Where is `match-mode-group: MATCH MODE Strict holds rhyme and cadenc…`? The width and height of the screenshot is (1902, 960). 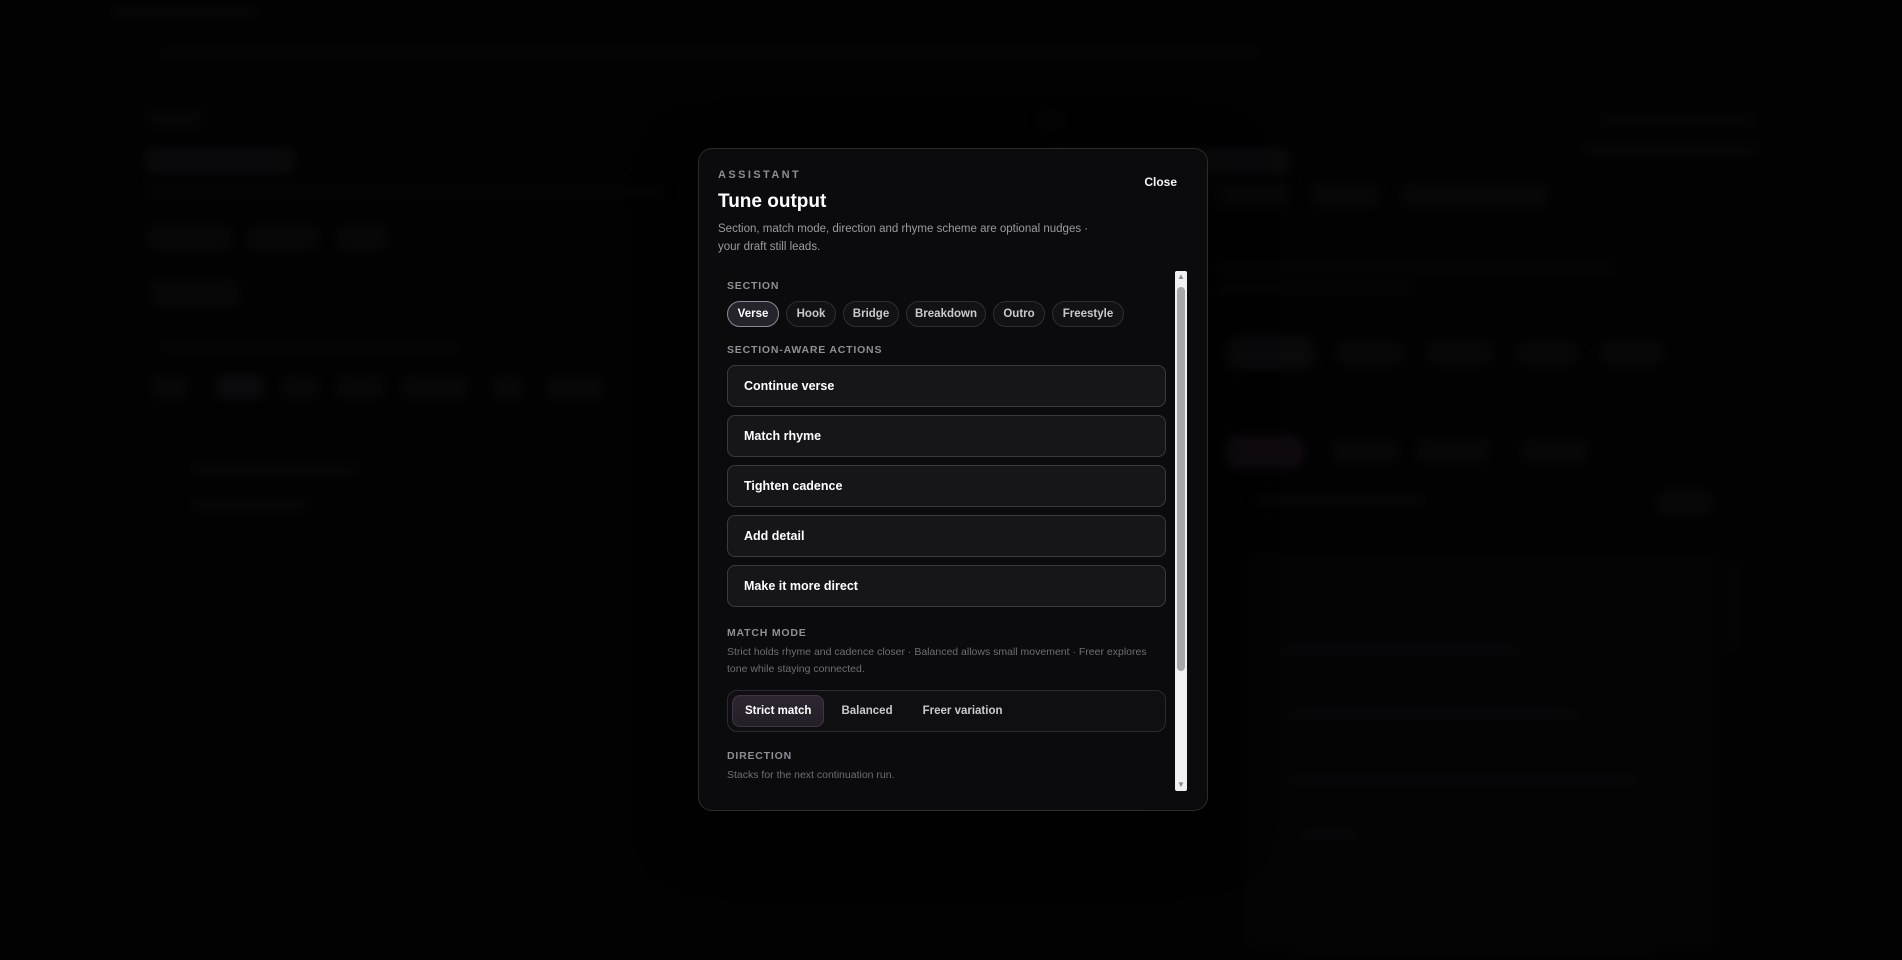 match-mode-group: MATCH MODE Strict holds rhyme and cadenc… is located at coordinates (948, 679).